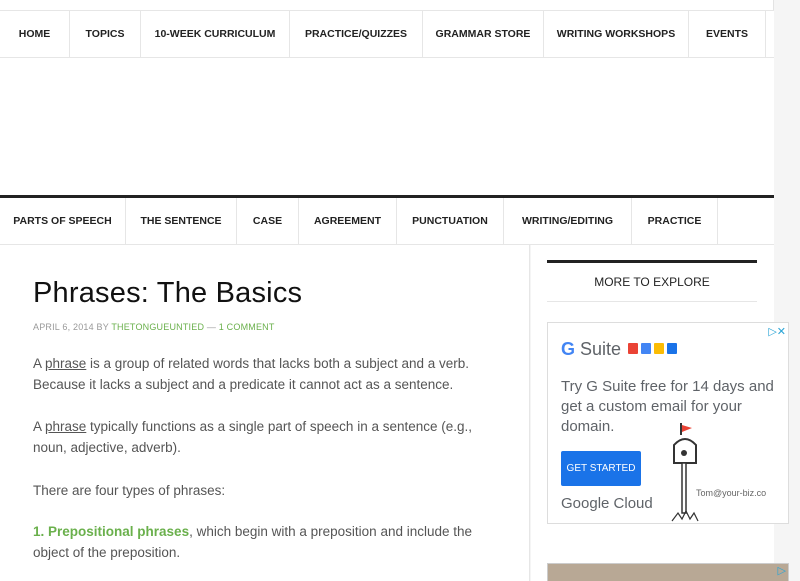 The image size is (800, 581). Describe the element at coordinates (598, 349) in the screenshot. I see `suite-word: Suite` at that location.